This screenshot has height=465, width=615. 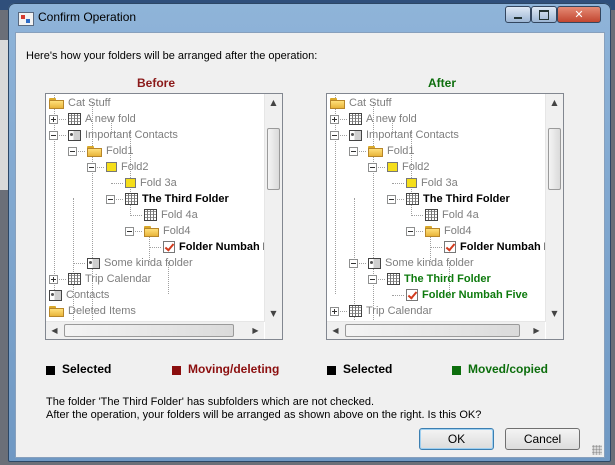 I want to click on tree-node-deleted-items: Deleted Items, so click(x=92, y=311).